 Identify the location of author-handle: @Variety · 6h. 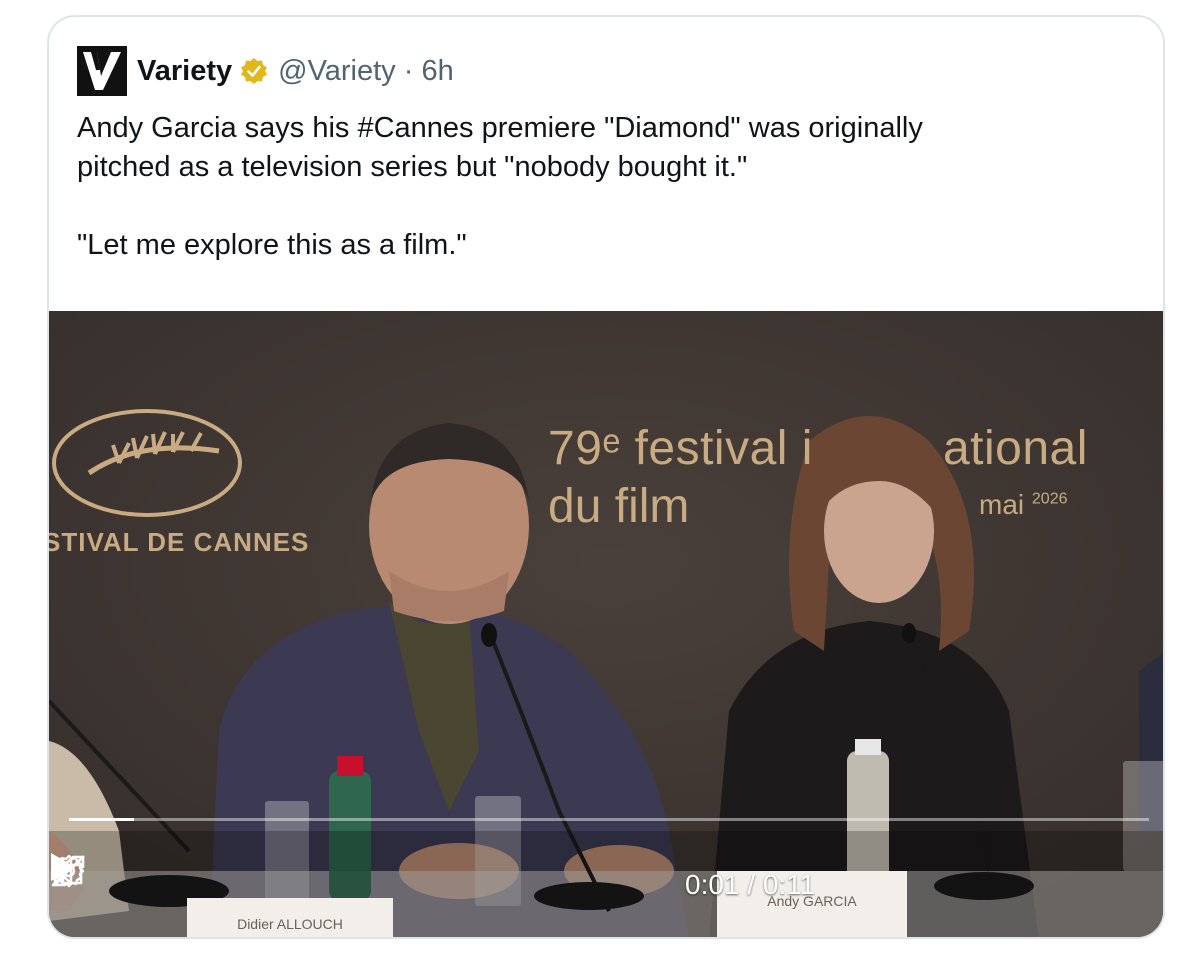
(366, 71).